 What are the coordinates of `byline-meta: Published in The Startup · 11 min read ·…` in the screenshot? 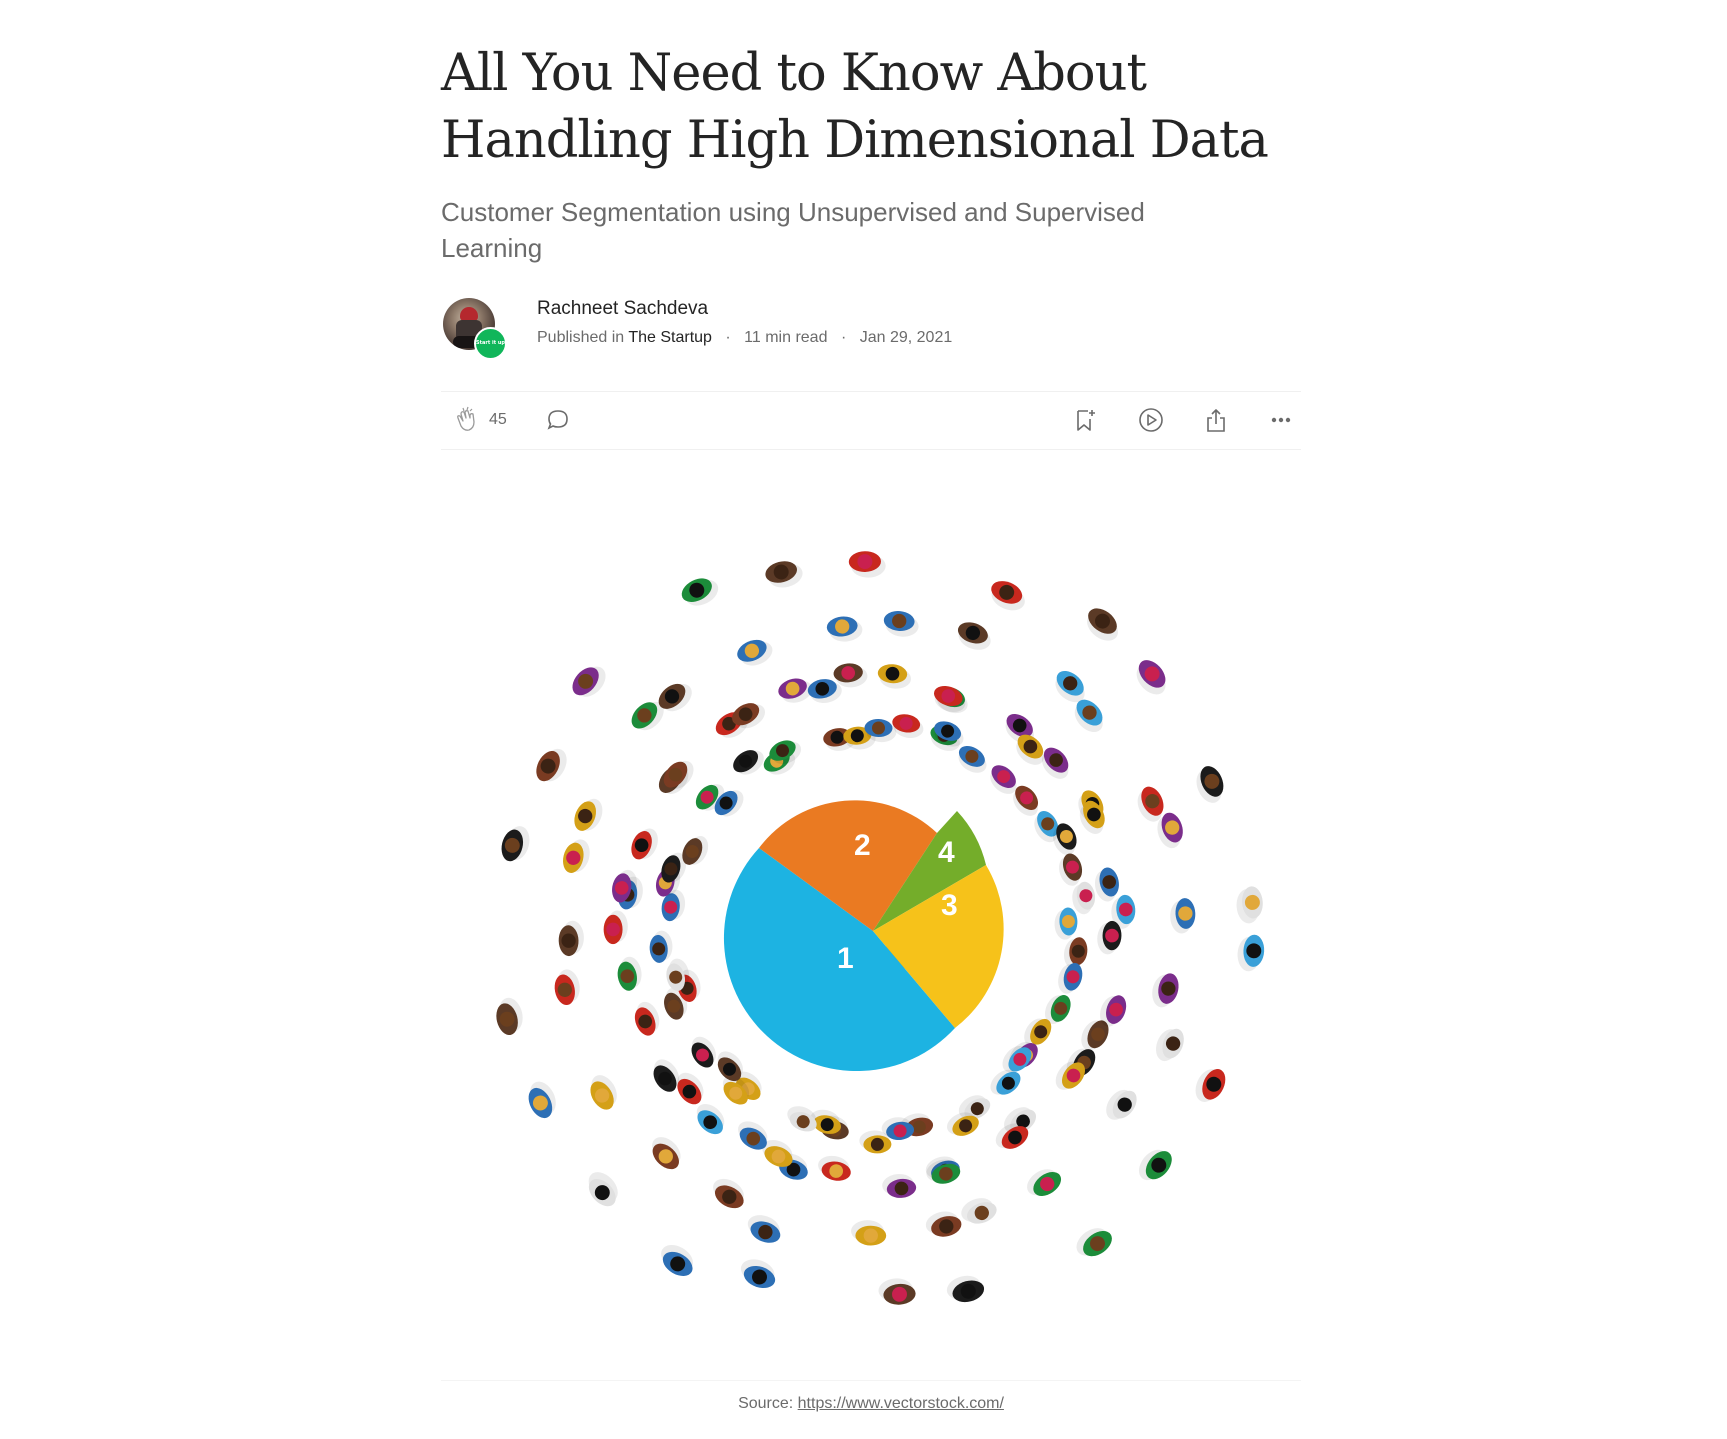 It's located at (744, 338).